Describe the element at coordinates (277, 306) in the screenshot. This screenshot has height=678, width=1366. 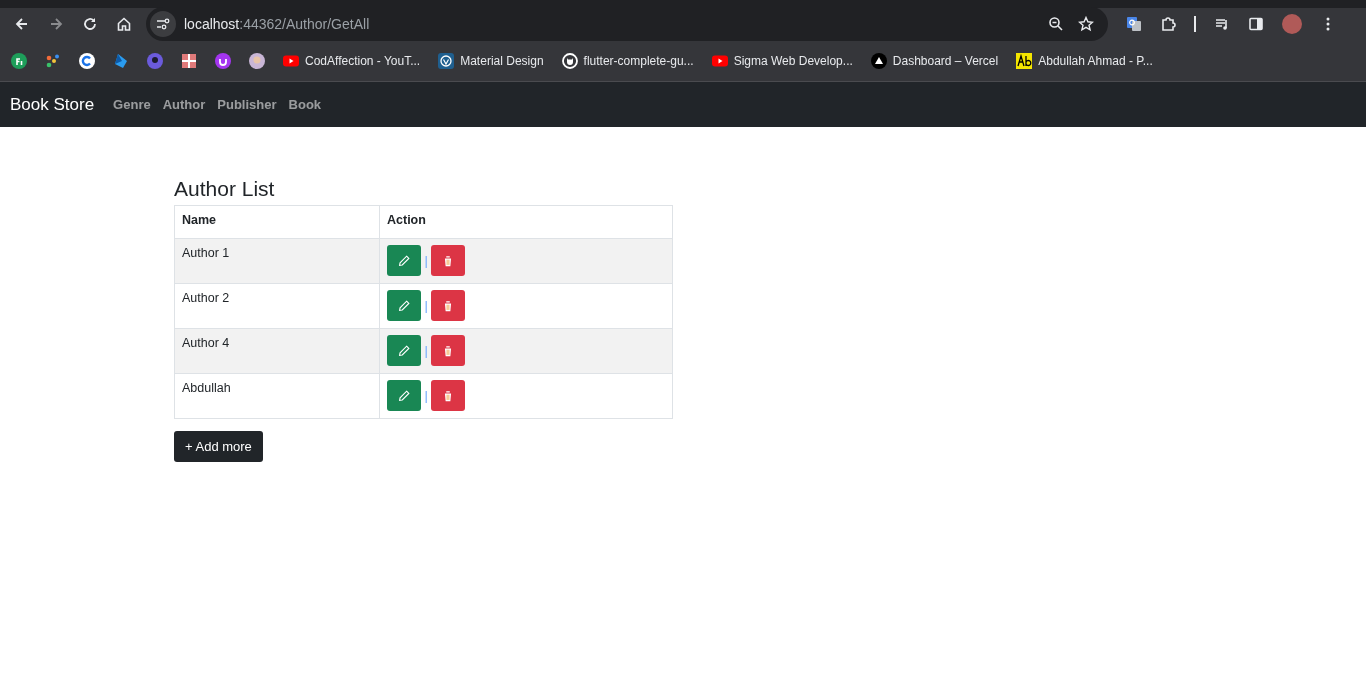
I see `table-cell: Author 2` at that location.